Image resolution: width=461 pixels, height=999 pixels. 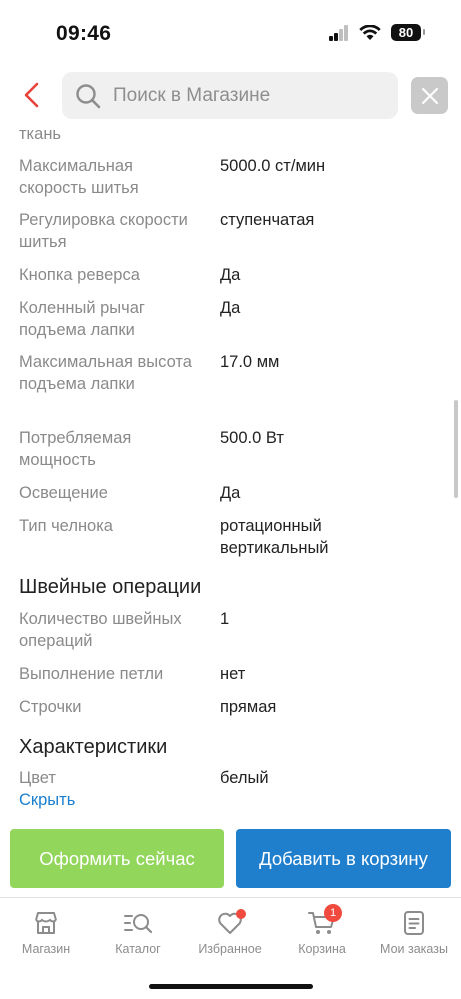 What do you see at coordinates (333, 913) in the screenshot?
I see `cart-count-badge: 1` at bounding box center [333, 913].